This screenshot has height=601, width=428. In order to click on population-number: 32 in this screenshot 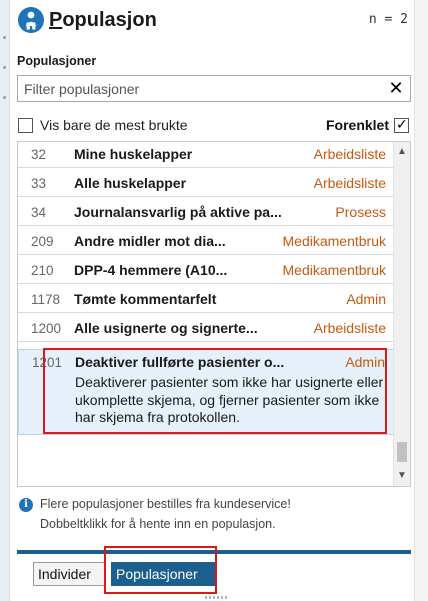, I will do `click(39, 154)`.